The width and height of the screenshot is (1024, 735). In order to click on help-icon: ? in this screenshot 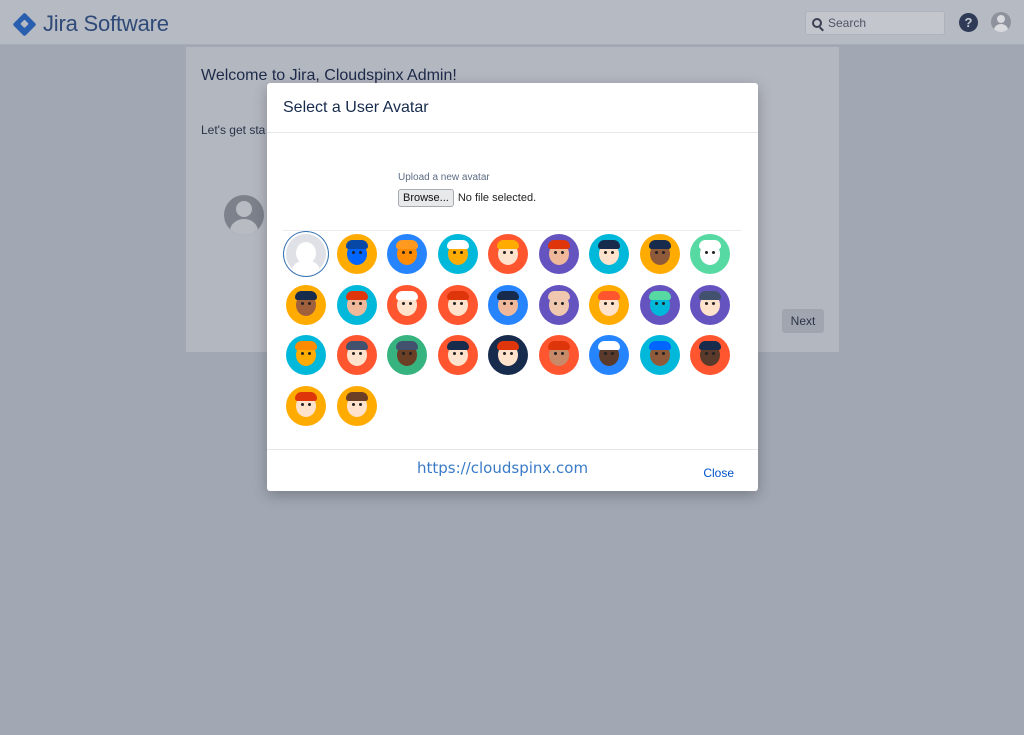, I will do `click(968, 22)`.